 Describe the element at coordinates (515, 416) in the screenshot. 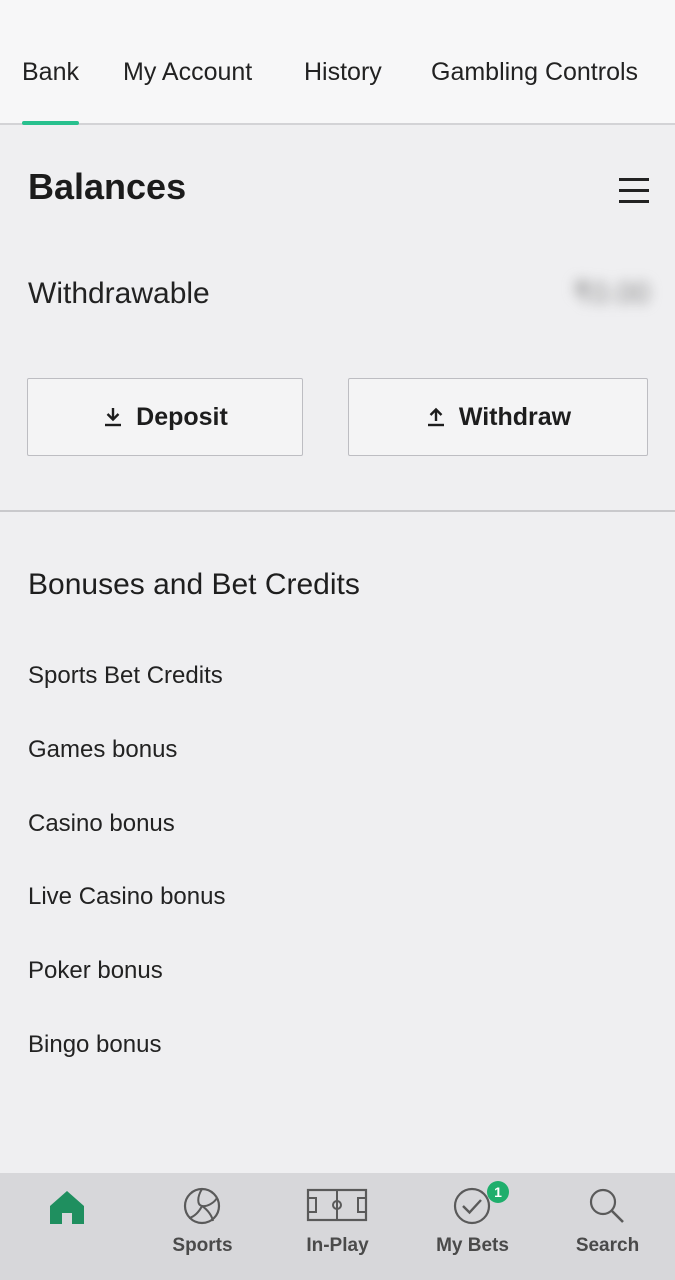

I see `withdraw-label: Withdraw` at that location.